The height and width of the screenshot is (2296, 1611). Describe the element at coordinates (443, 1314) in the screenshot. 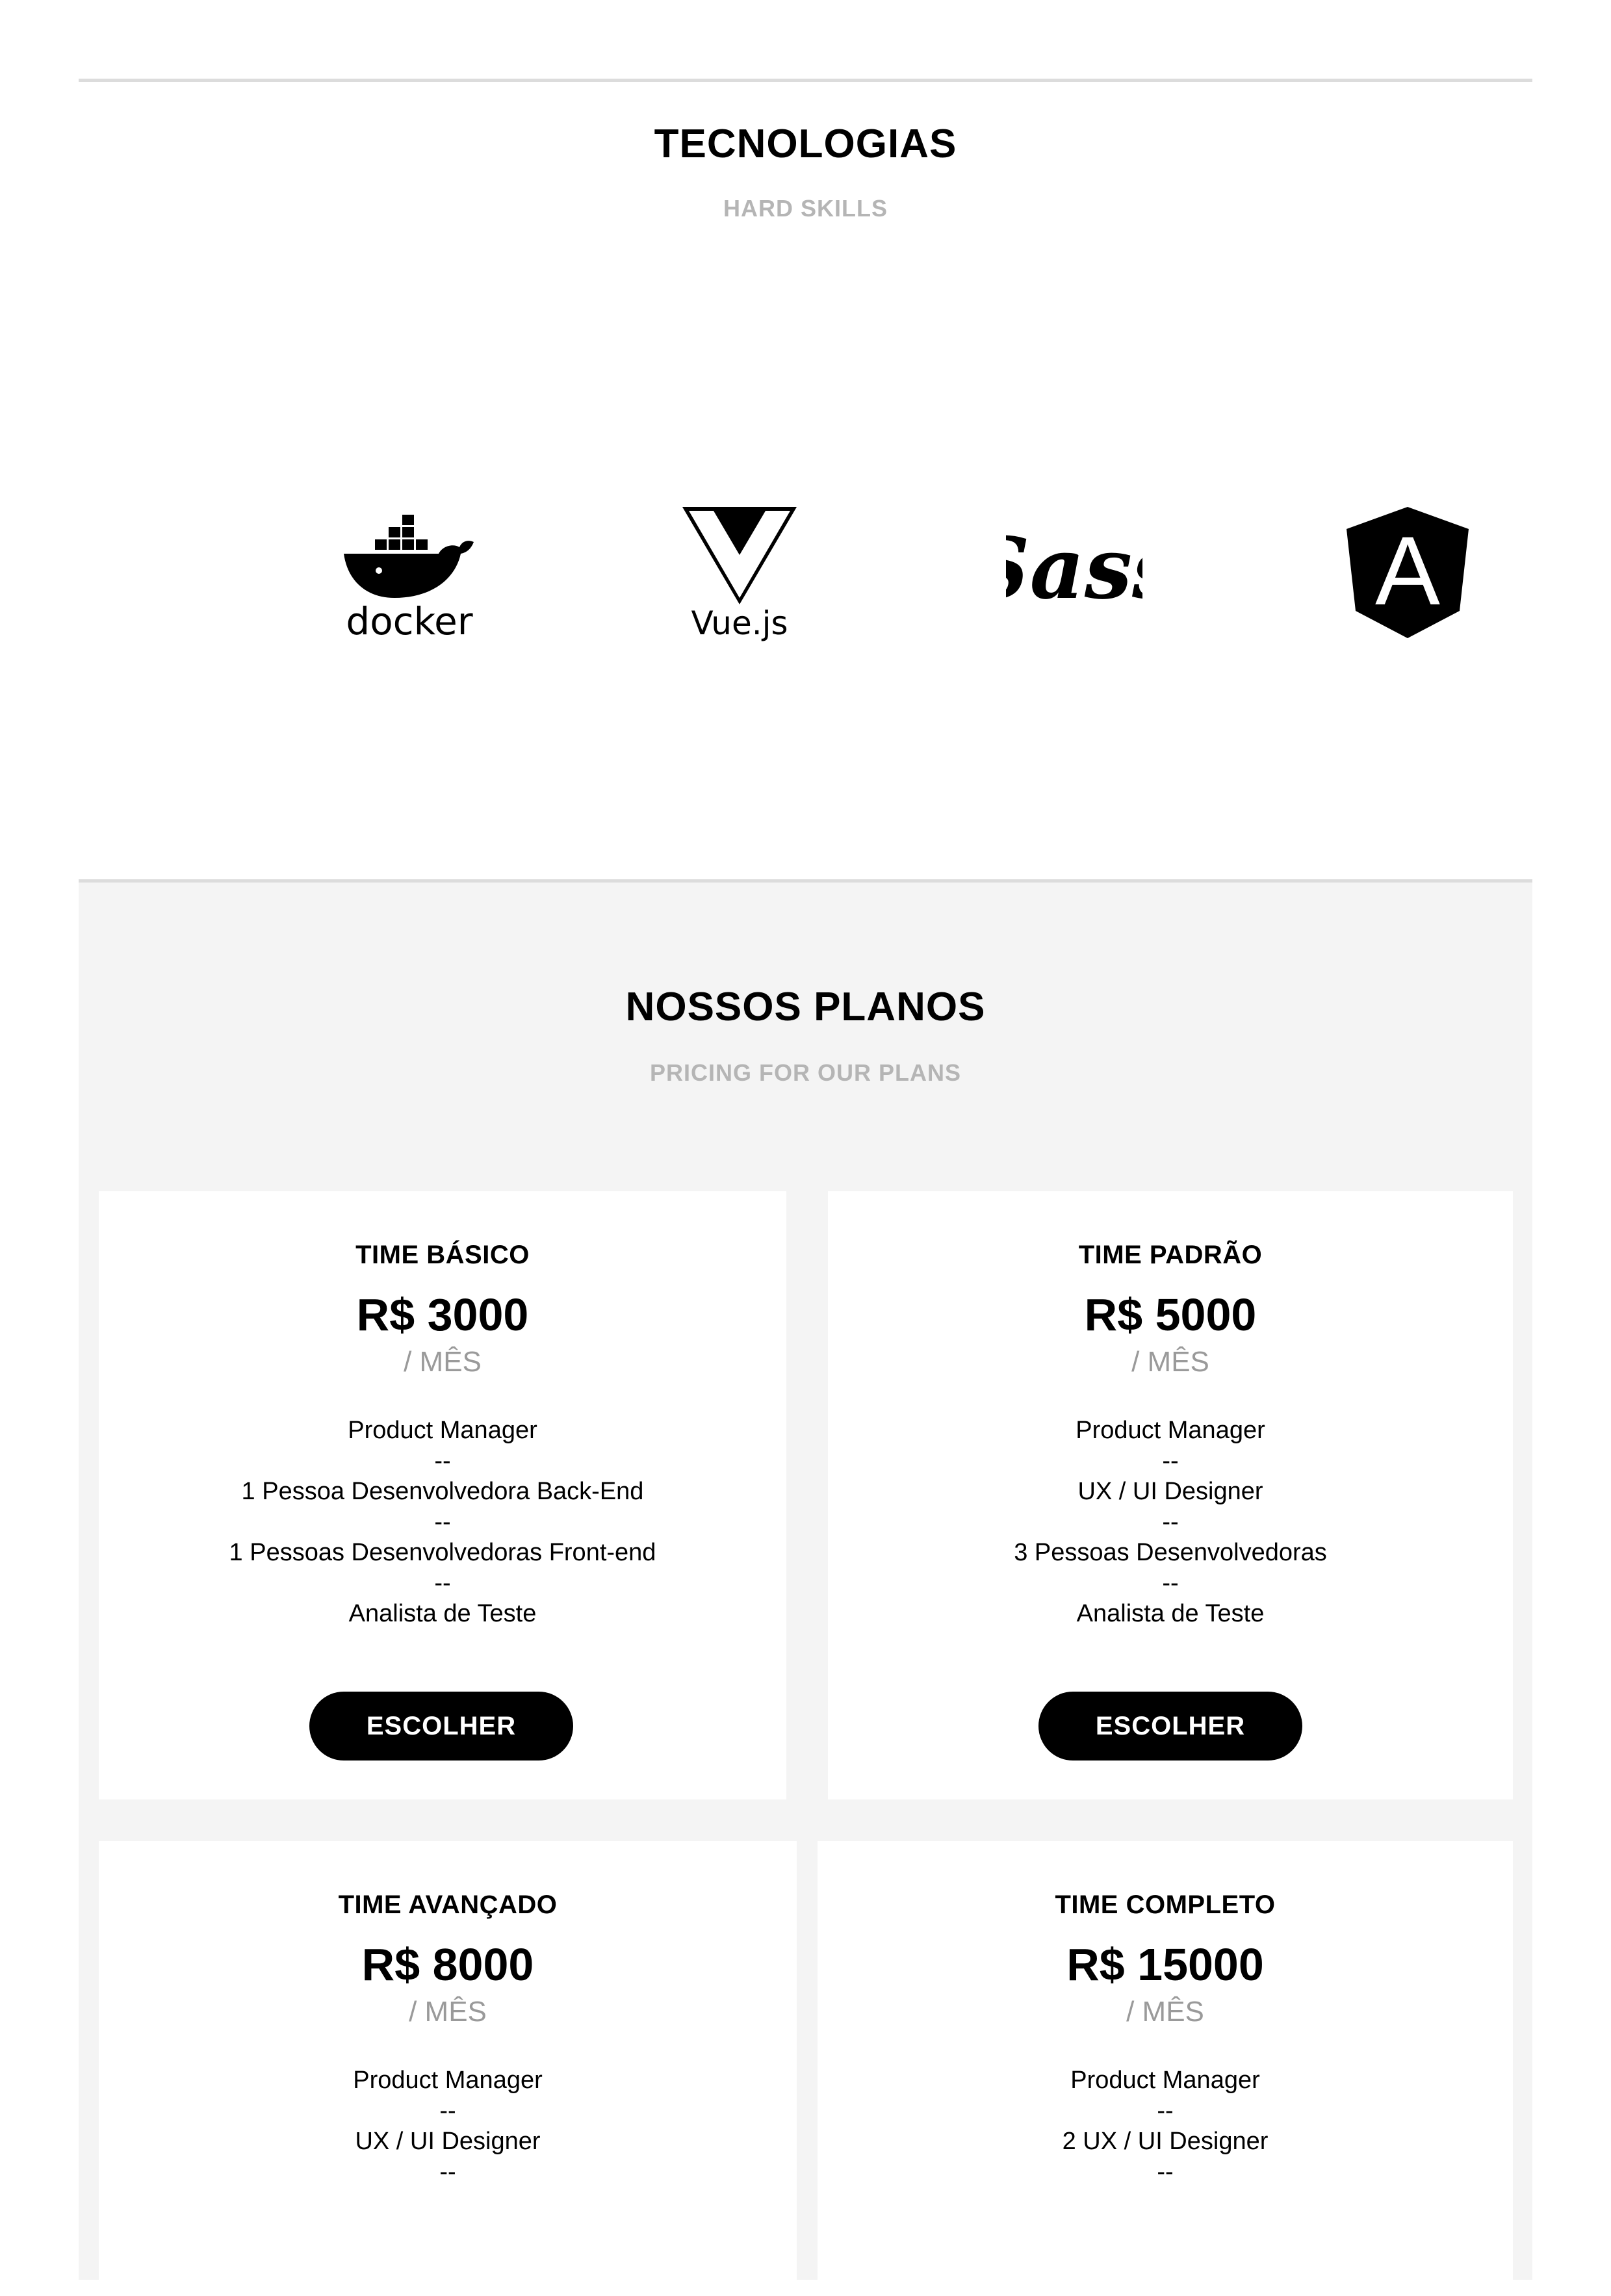

I see `plan-price: R$ 3000` at that location.